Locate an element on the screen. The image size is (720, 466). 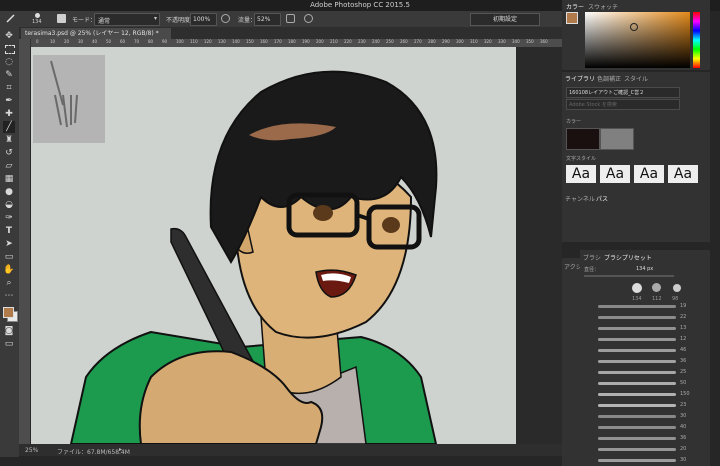
chevron-down-icon: ▾ is located at coordinates (155, 18).